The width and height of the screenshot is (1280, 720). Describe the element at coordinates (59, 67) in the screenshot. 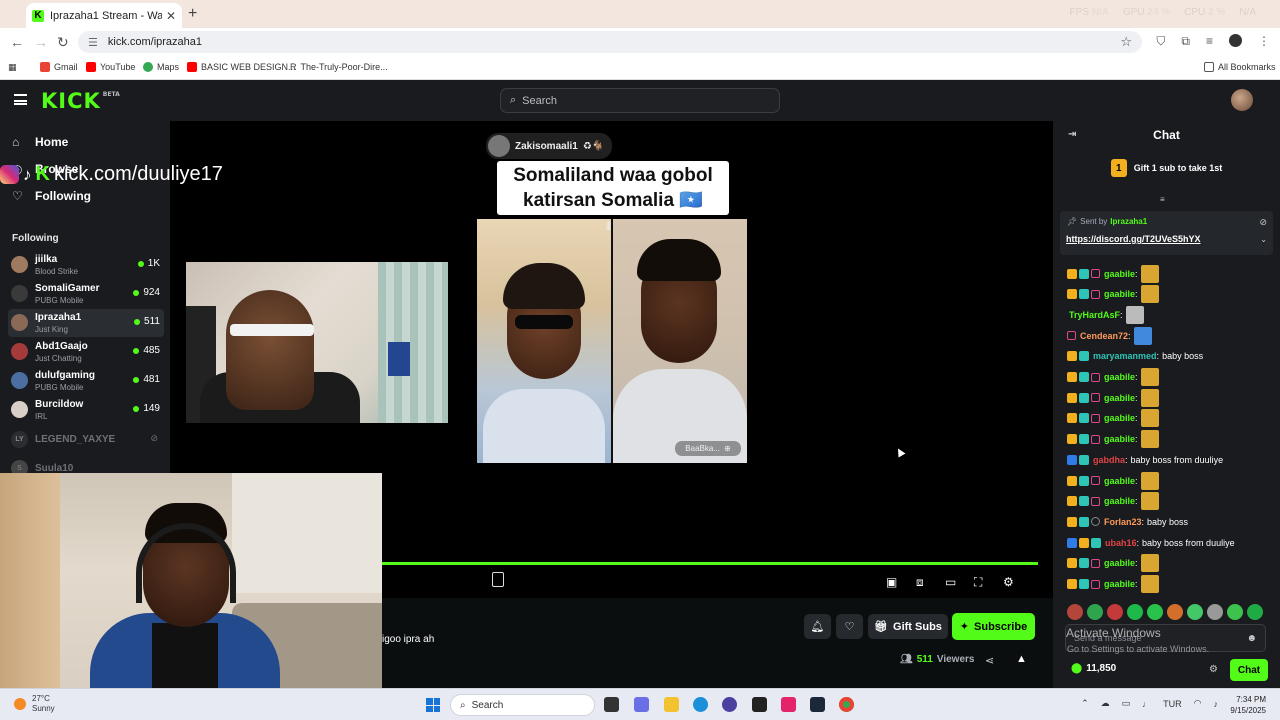

I see `bookmark-gmail: Gmail` at that location.